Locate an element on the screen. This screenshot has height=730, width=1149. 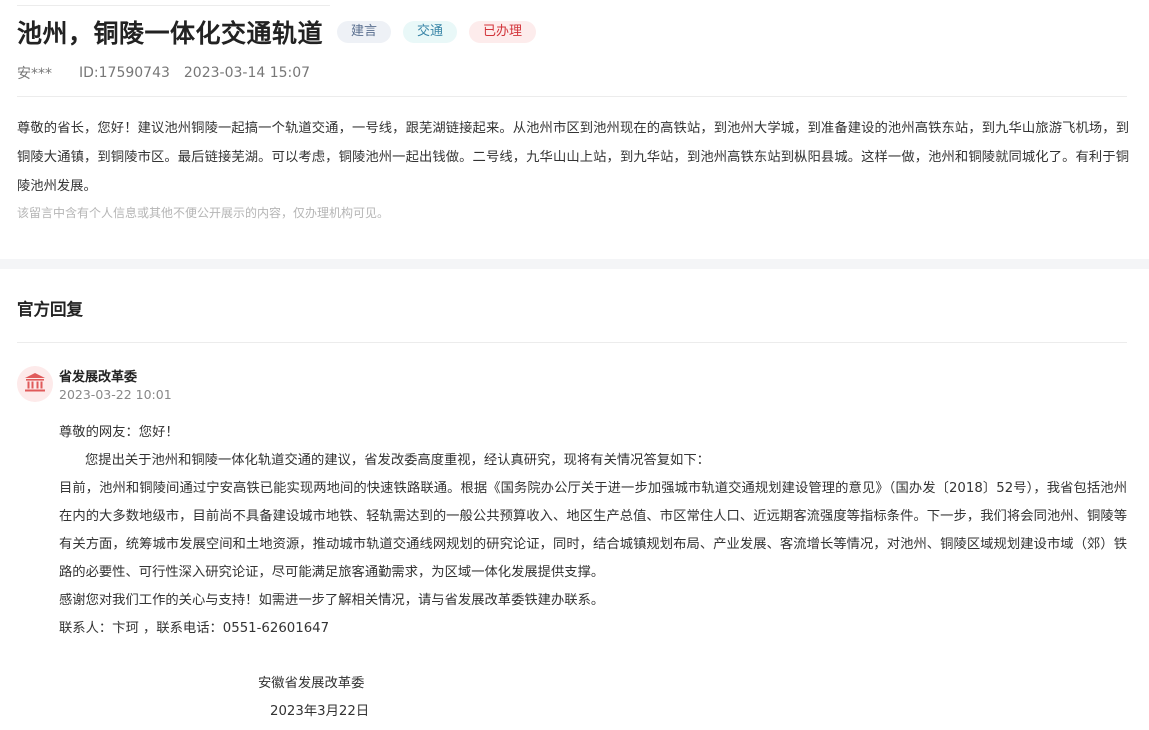
privacy-note: 该留言中含有个人信息或其他不便公开展示的内容，仅办理机构可见。 is located at coordinates (203, 213).